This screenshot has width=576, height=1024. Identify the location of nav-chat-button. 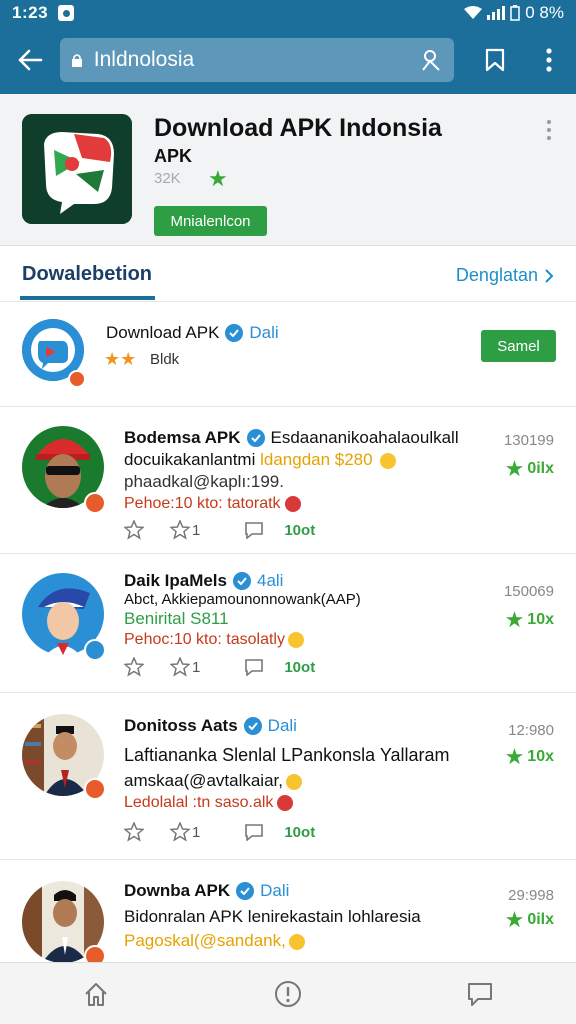
(480, 993).